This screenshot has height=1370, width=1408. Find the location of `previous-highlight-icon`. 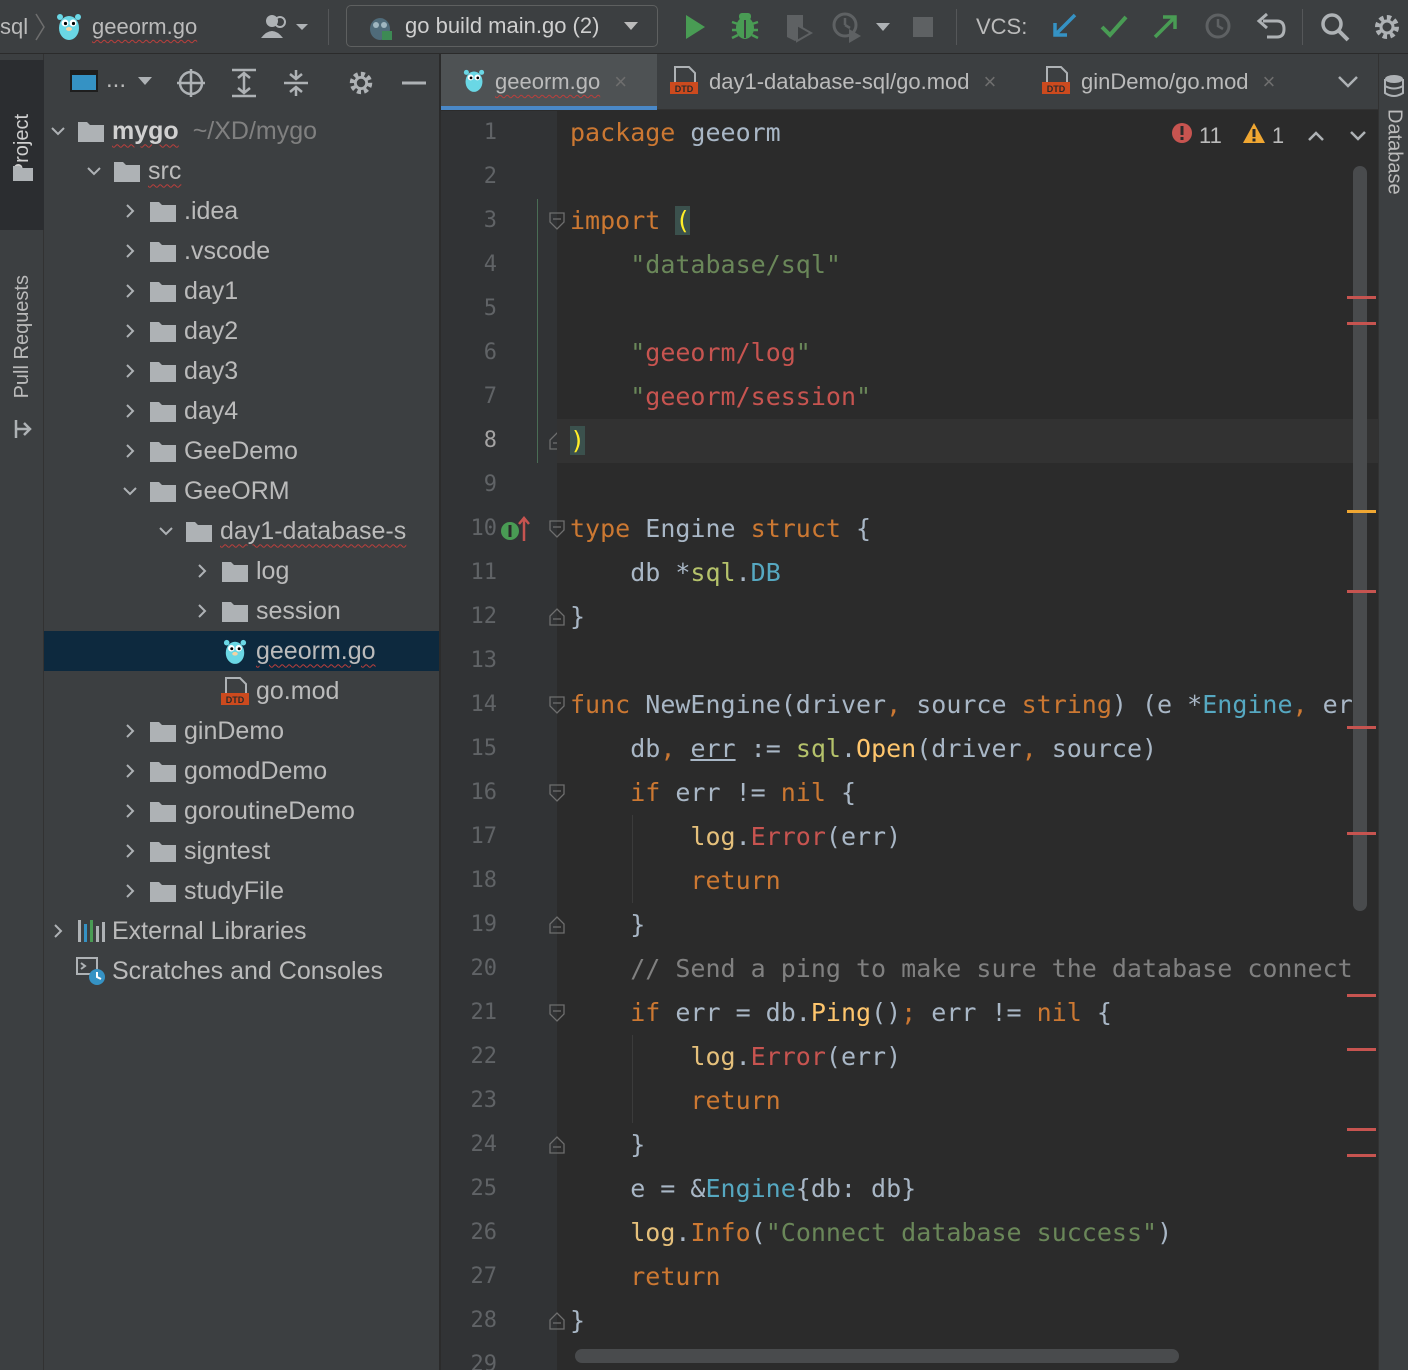

previous-highlight-icon is located at coordinates (1316, 136).